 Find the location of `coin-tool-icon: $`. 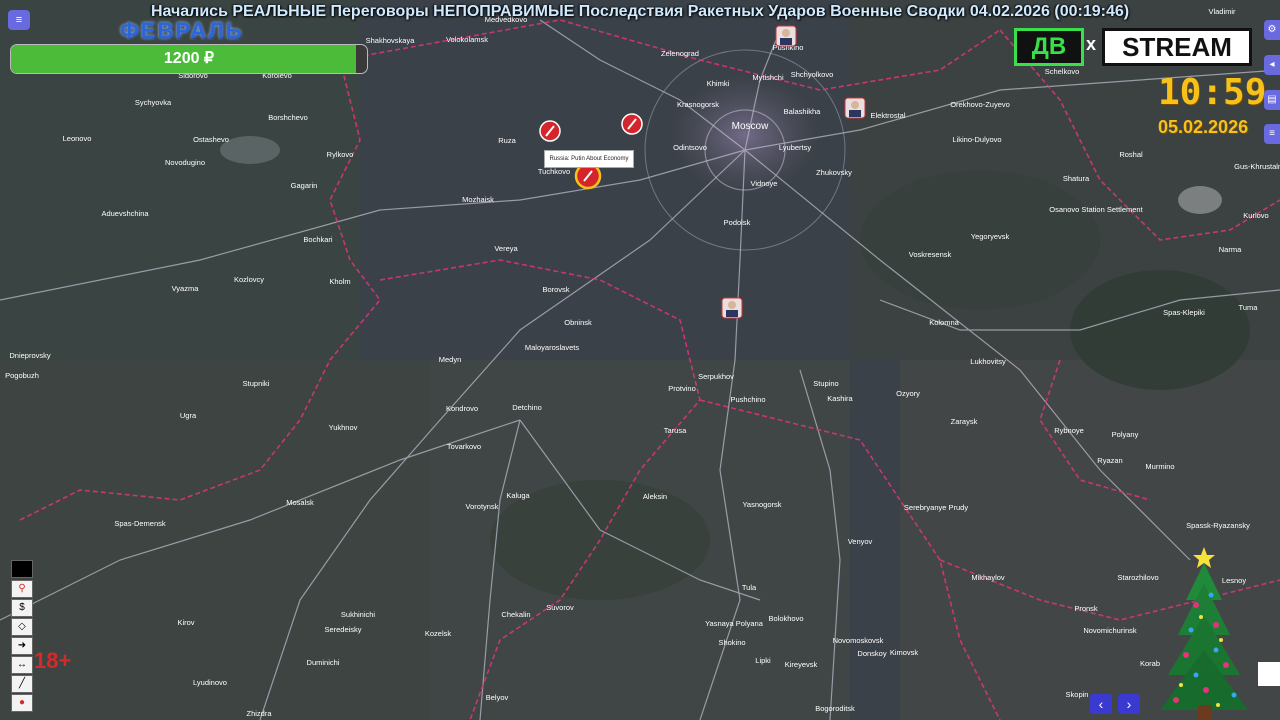

coin-tool-icon: $ is located at coordinates (22, 608).